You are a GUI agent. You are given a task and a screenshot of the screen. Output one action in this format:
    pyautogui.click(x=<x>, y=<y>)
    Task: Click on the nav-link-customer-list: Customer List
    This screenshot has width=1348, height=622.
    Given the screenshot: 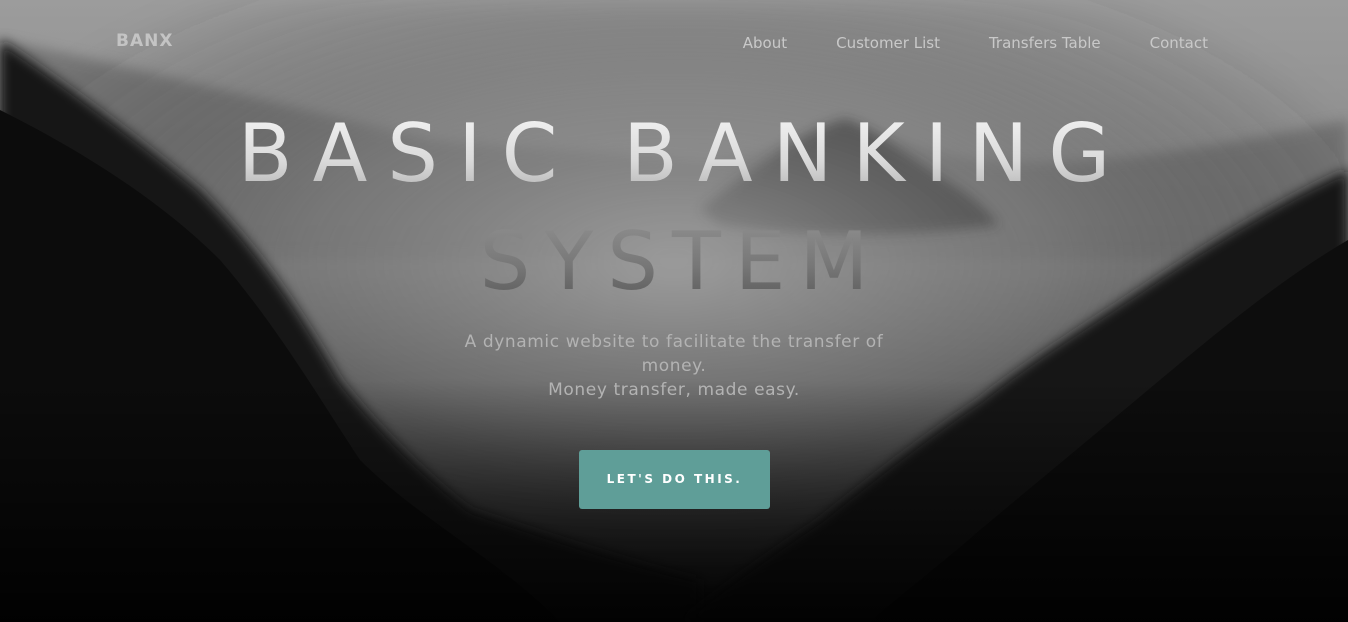 What is the action you would take?
    pyautogui.click(x=888, y=43)
    